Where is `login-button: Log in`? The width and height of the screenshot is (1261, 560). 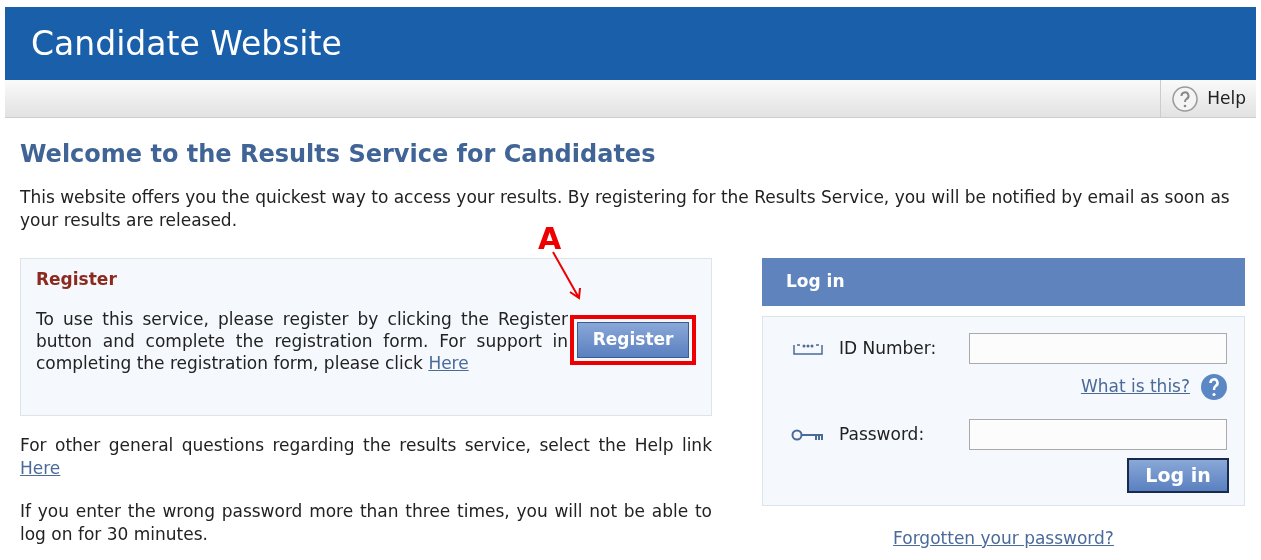
login-button: Log in is located at coordinates (1178, 475).